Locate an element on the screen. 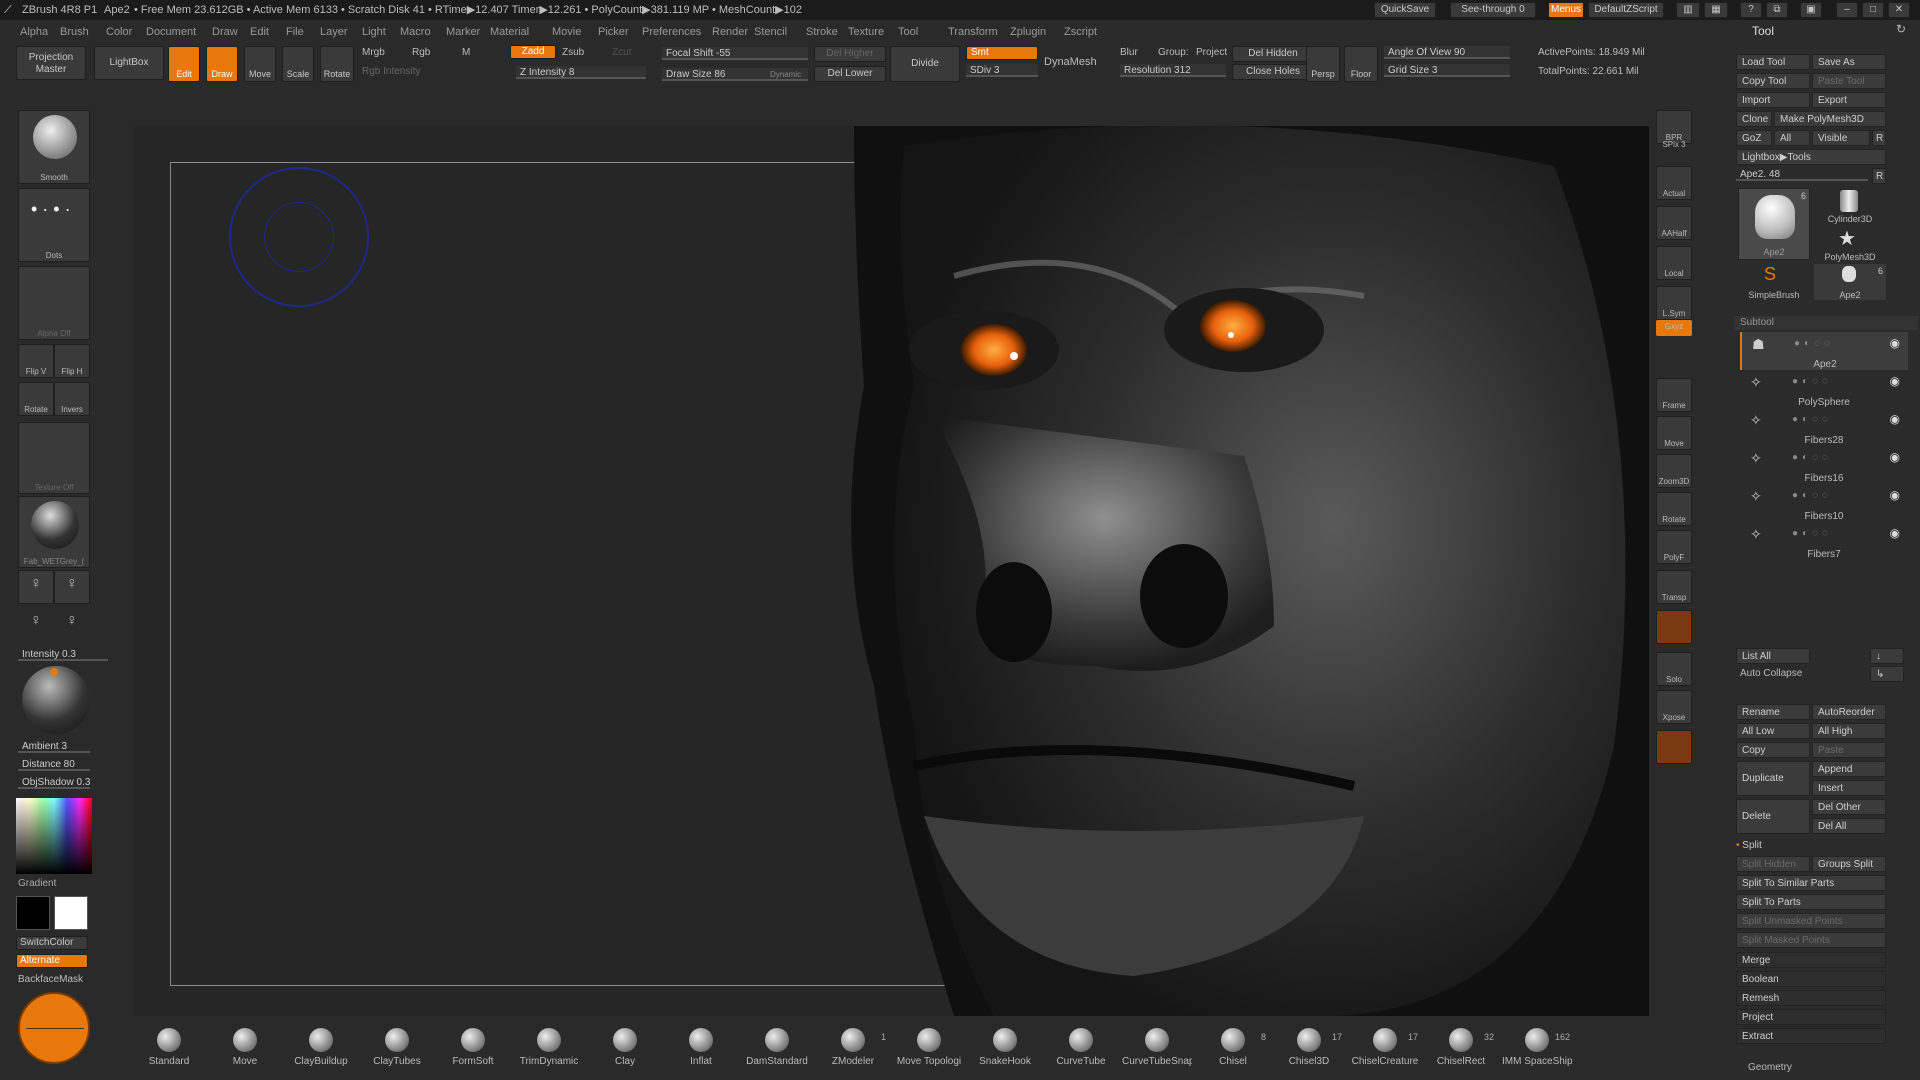  del-lower-button: Del Lower is located at coordinates (850, 74).